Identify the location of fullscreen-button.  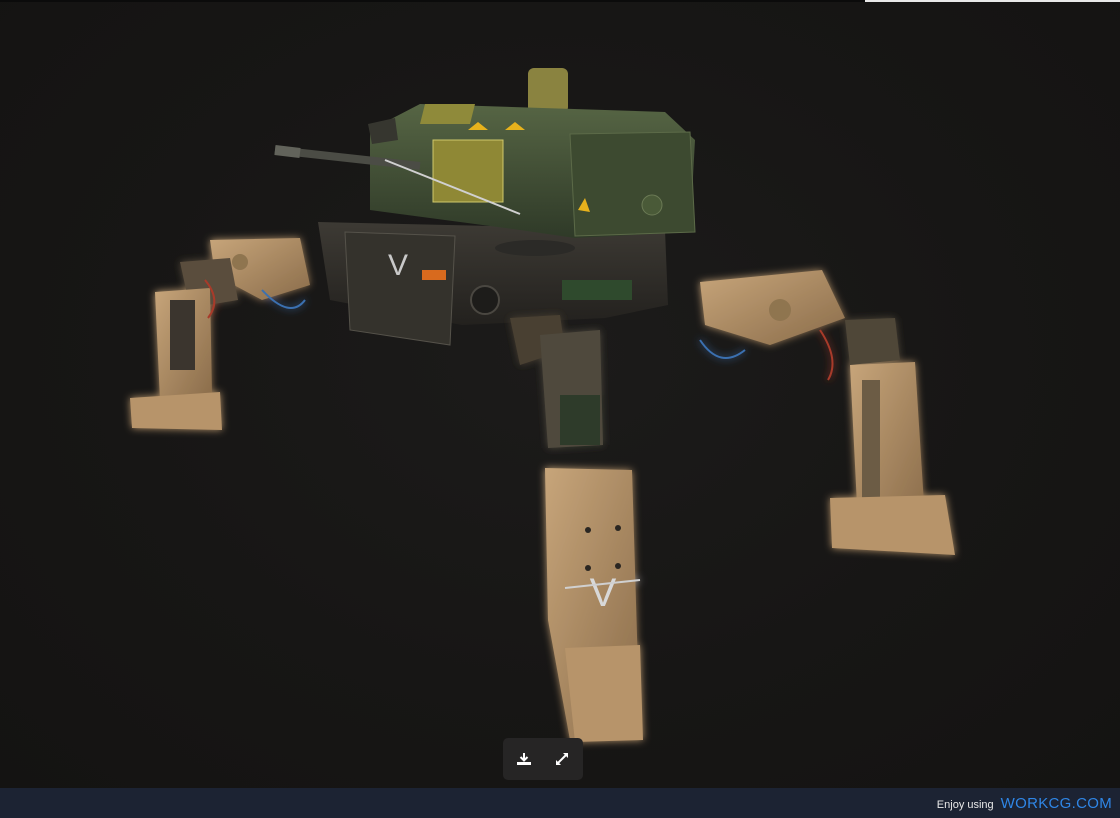
(562, 759).